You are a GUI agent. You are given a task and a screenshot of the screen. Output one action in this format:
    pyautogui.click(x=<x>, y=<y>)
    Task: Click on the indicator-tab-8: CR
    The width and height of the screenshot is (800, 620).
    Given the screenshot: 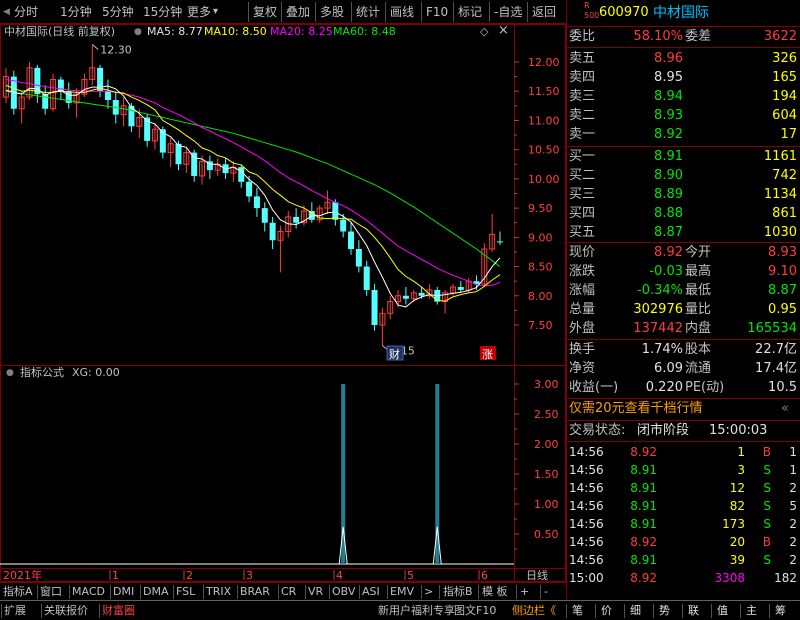 What is the action you would take?
    pyautogui.click(x=288, y=592)
    